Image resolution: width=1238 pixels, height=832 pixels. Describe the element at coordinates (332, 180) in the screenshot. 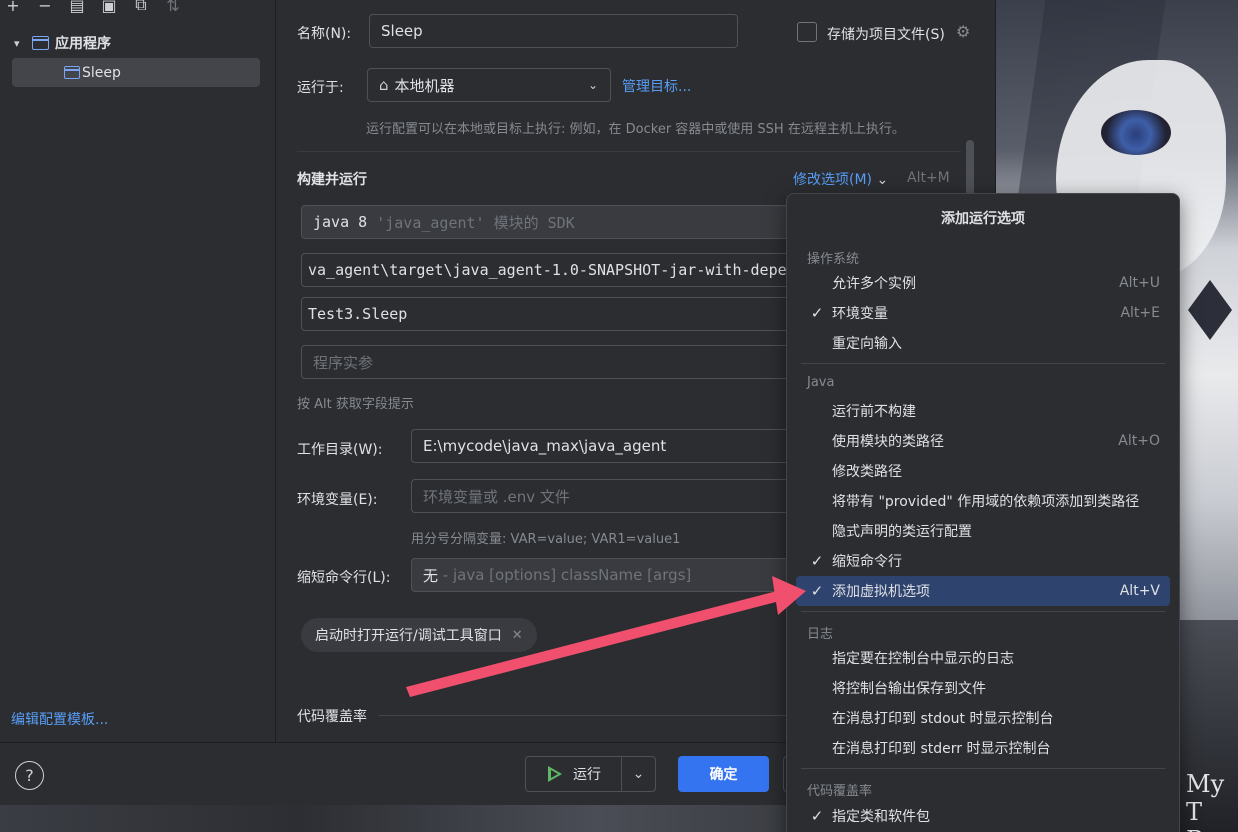

I see `build-run-title: 构建并运行` at that location.